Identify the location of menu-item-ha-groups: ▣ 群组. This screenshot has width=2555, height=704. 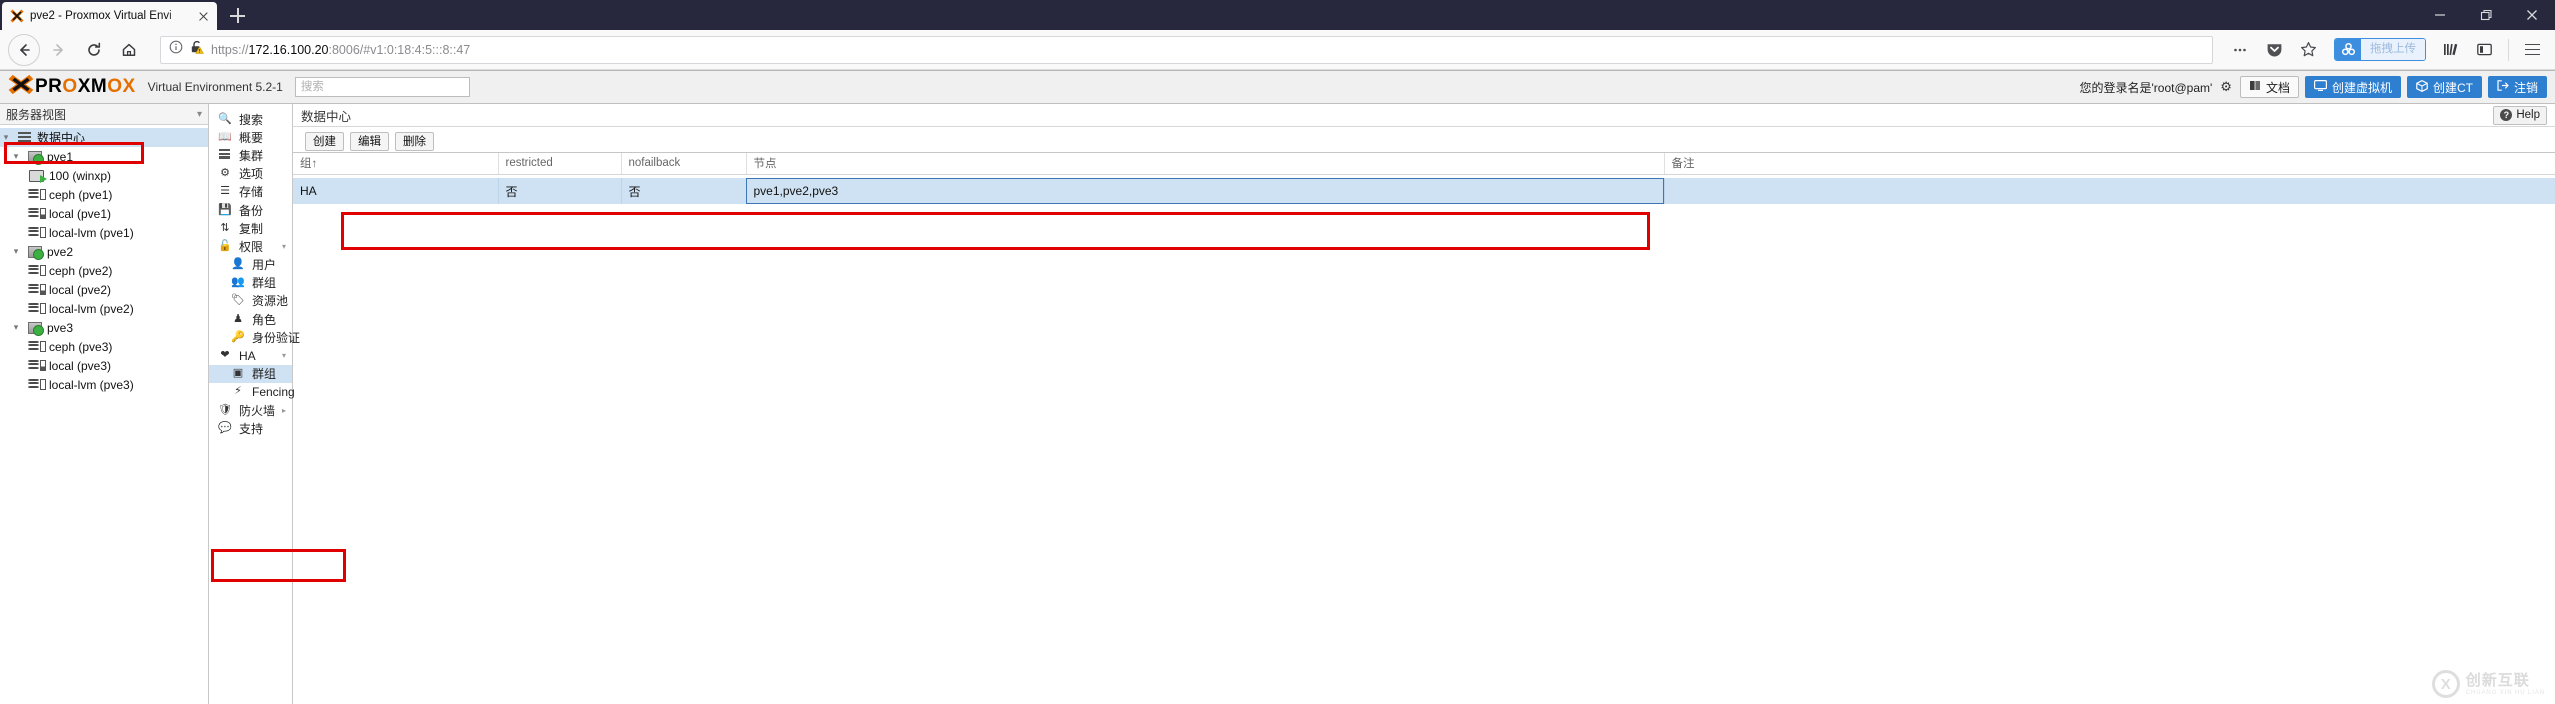
(250, 373).